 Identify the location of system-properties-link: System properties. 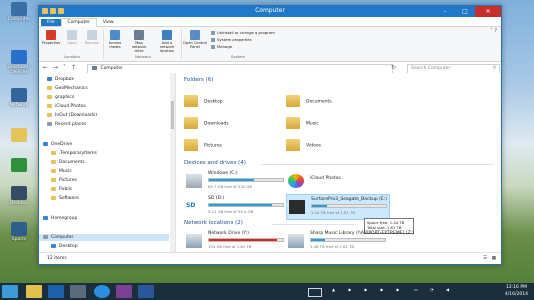
(231, 39).